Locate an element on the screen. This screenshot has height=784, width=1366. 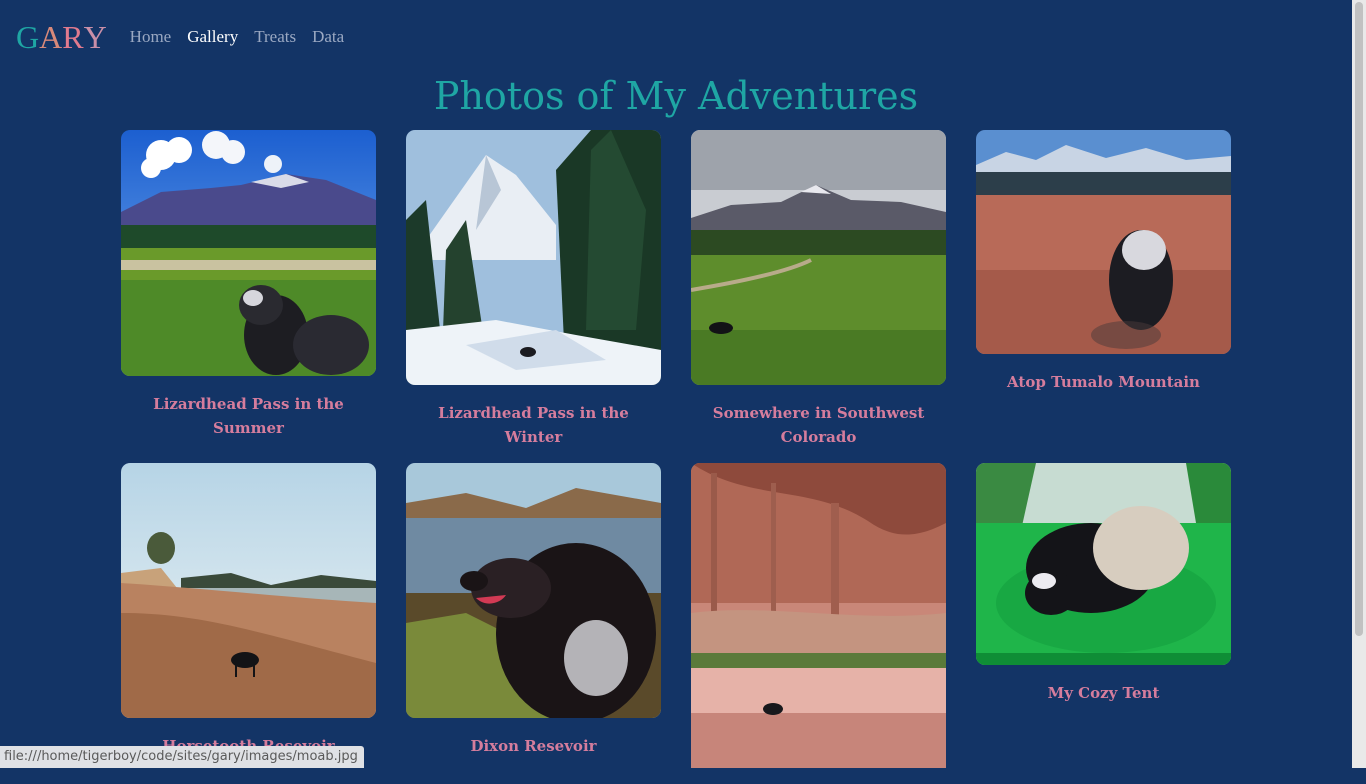
photo-caption: Lizardhead Pass in the Summer is located at coordinates (248, 416).